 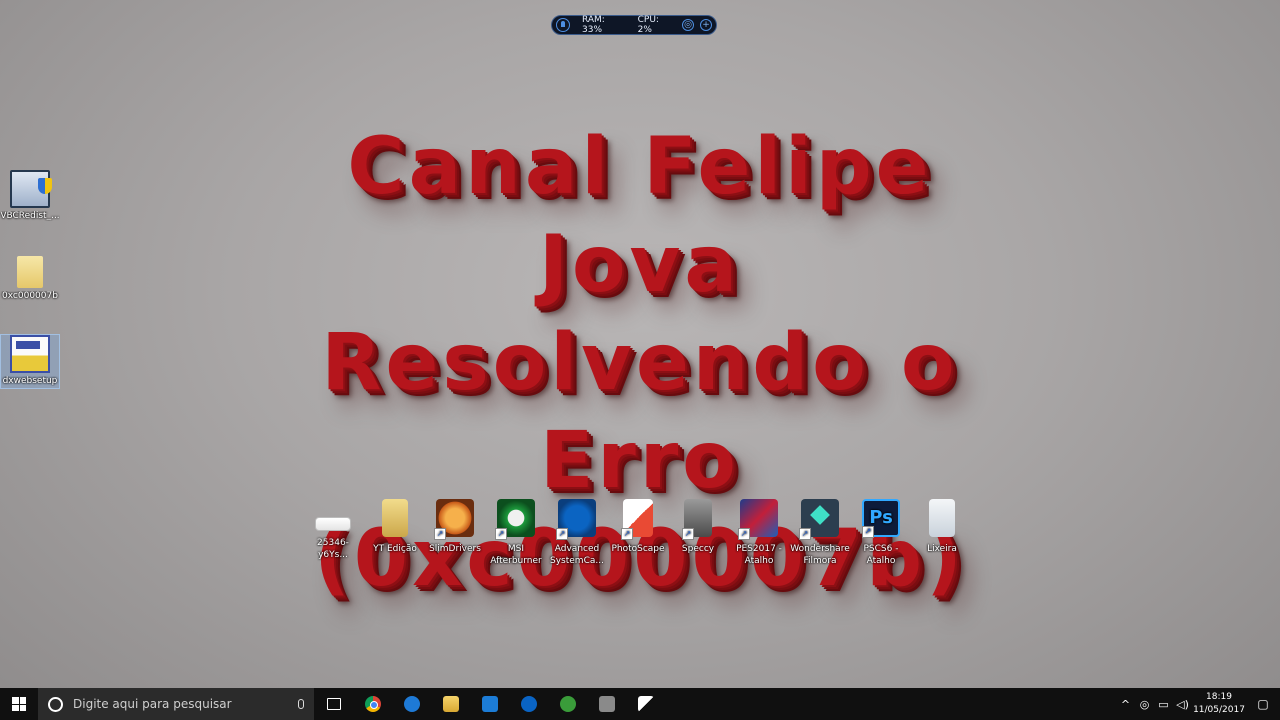 I want to click on file-explorer-icon, so click(x=450, y=704).